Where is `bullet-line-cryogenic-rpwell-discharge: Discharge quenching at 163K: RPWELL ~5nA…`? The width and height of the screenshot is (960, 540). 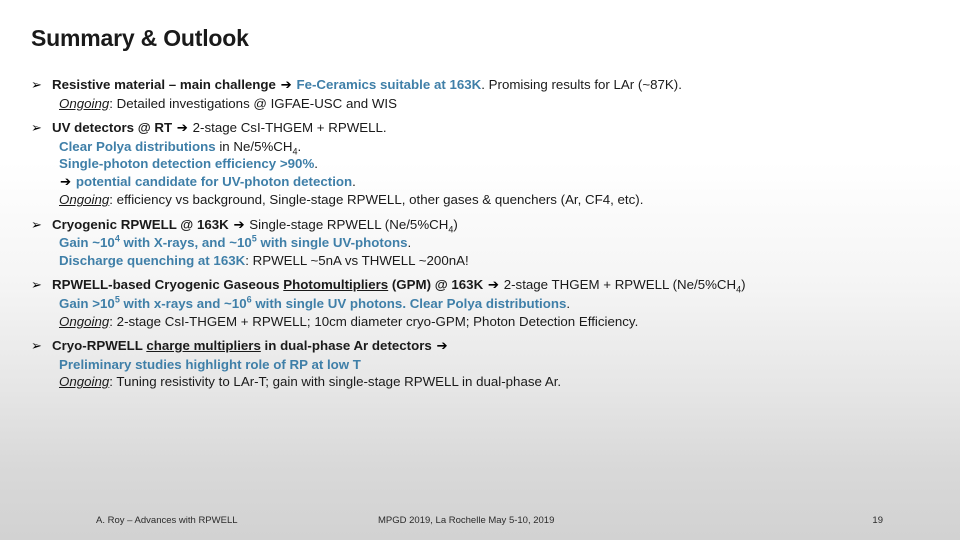 bullet-line-cryogenic-rpwell-discharge: Discharge quenching at 163K: RPWELL ~5nA… is located at coordinates (485, 261).